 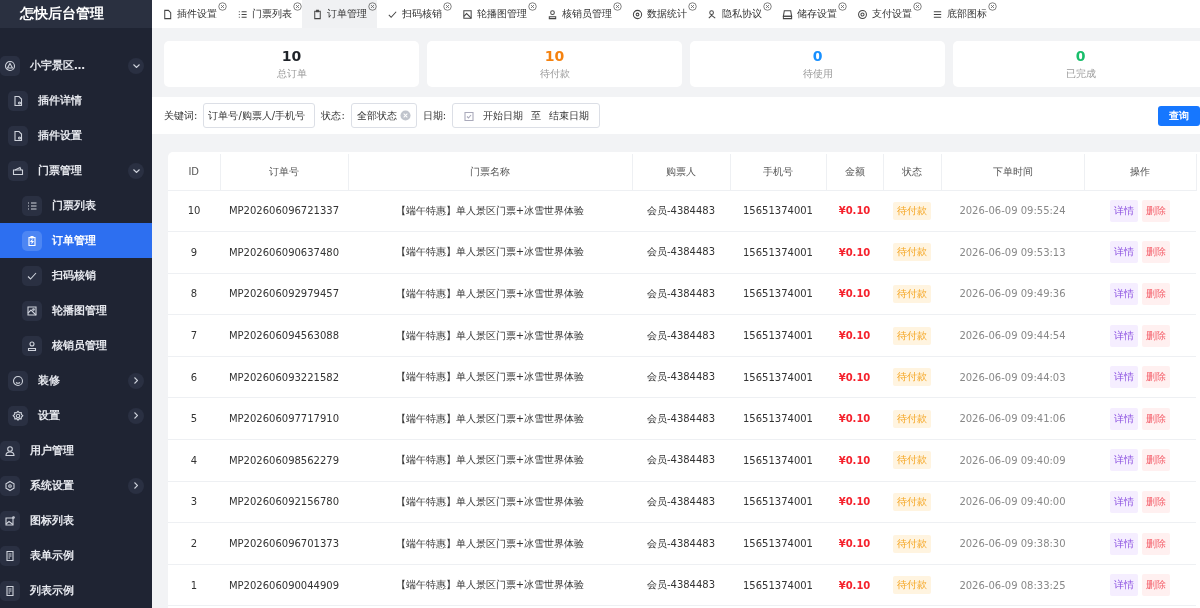 What do you see at coordinates (383, 115) in the screenshot?
I see `status-select: 全部状态` at bounding box center [383, 115].